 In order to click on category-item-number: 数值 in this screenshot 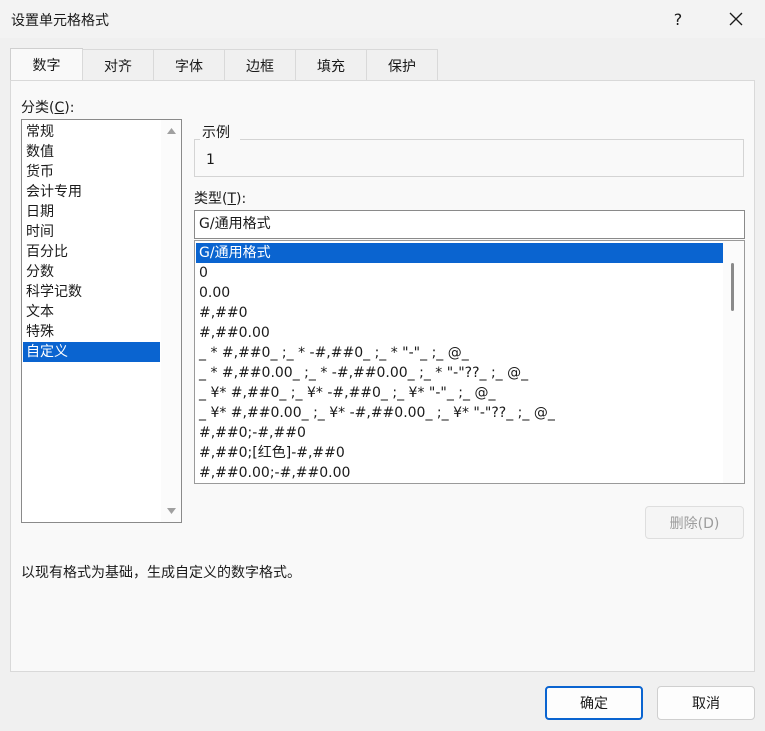, I will do `click(91, 152)`.